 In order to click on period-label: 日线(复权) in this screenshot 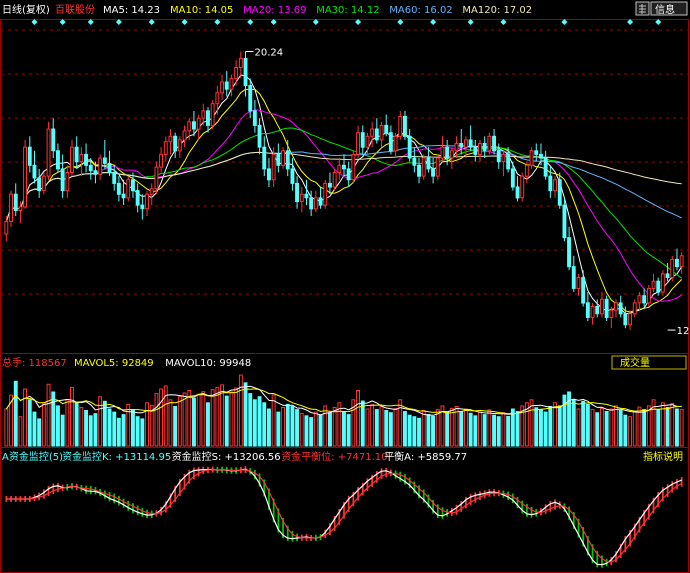, I will do `click(26, 9)`.